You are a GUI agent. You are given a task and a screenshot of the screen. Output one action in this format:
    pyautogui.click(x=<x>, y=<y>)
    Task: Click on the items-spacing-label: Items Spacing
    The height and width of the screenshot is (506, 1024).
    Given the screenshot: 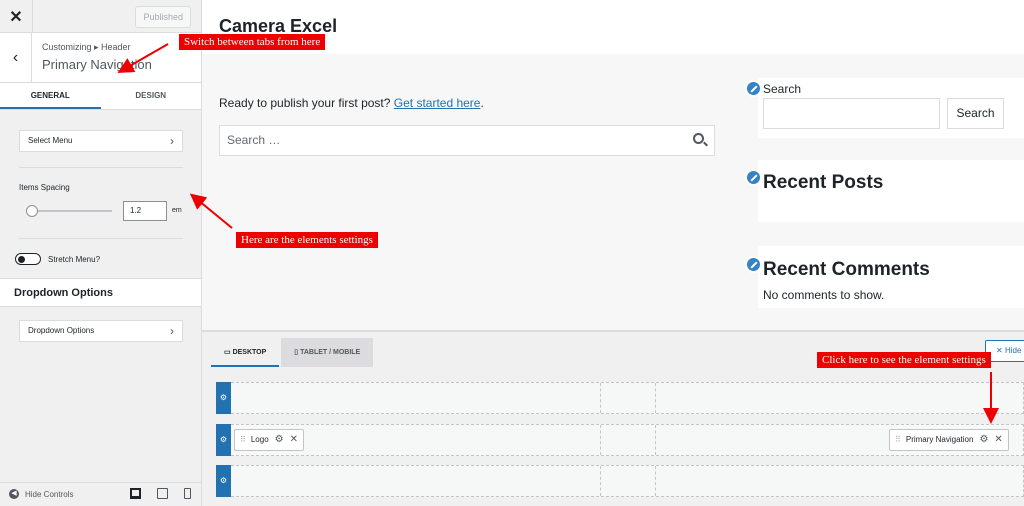 What is the action you would take?
    pyautogui.click(x=44, y=187)
    